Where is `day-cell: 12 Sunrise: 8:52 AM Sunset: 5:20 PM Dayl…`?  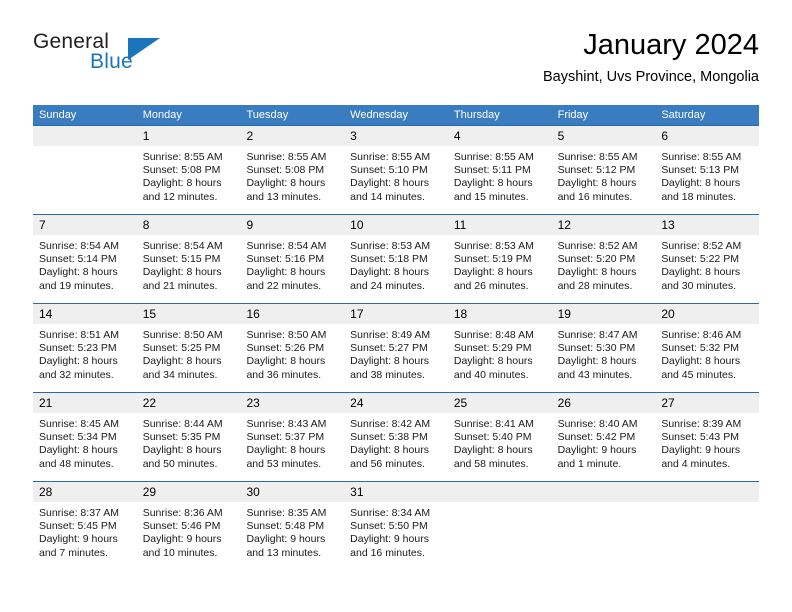
day-cell: 12 Sunrise: 8:52 AM Sunset: 5:20 PM Dayl… is located at coordinates (603, 259).